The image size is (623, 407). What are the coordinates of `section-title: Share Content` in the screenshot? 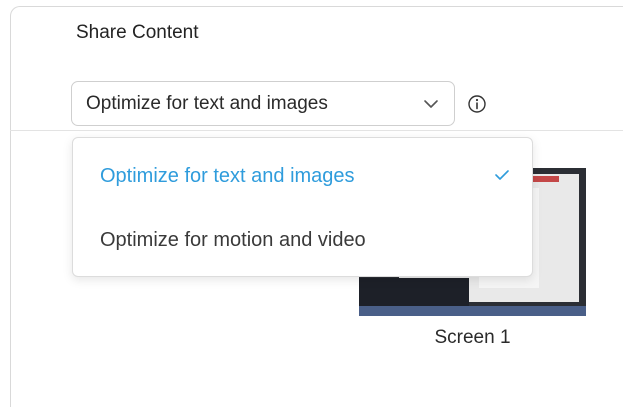 It's located at (137, 32).